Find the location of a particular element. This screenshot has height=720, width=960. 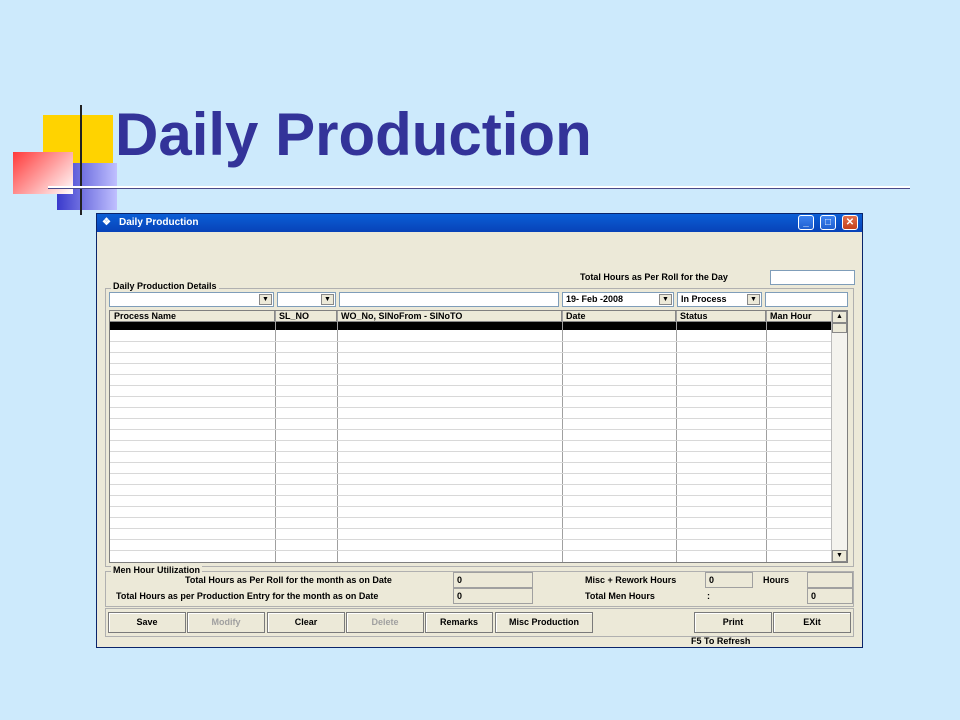

status-filter-value: In Process is located at coordinates (704, 299).